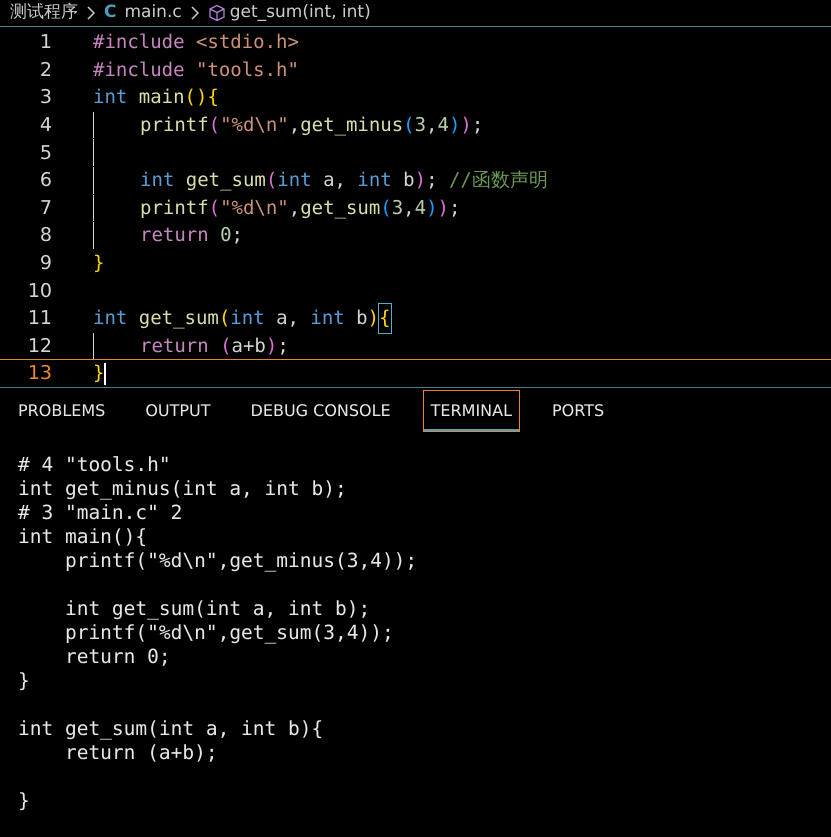 Image resolution: width=831 pixels, height=837 pixels. What do you see at coordinates (471, 411) in the screenshot?
I see `panel-tab: TERMINAL` at bounding box center [471, 411].